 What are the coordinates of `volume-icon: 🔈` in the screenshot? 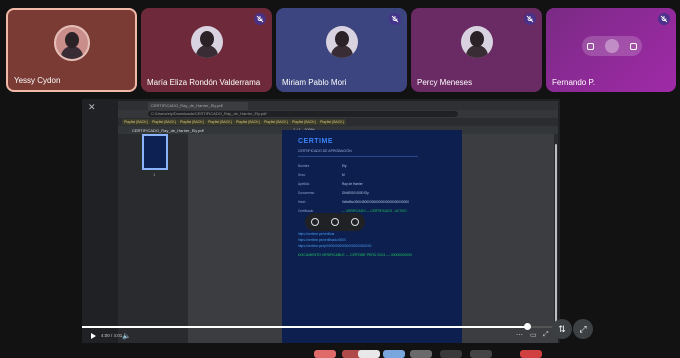 It's located at (126, 336).